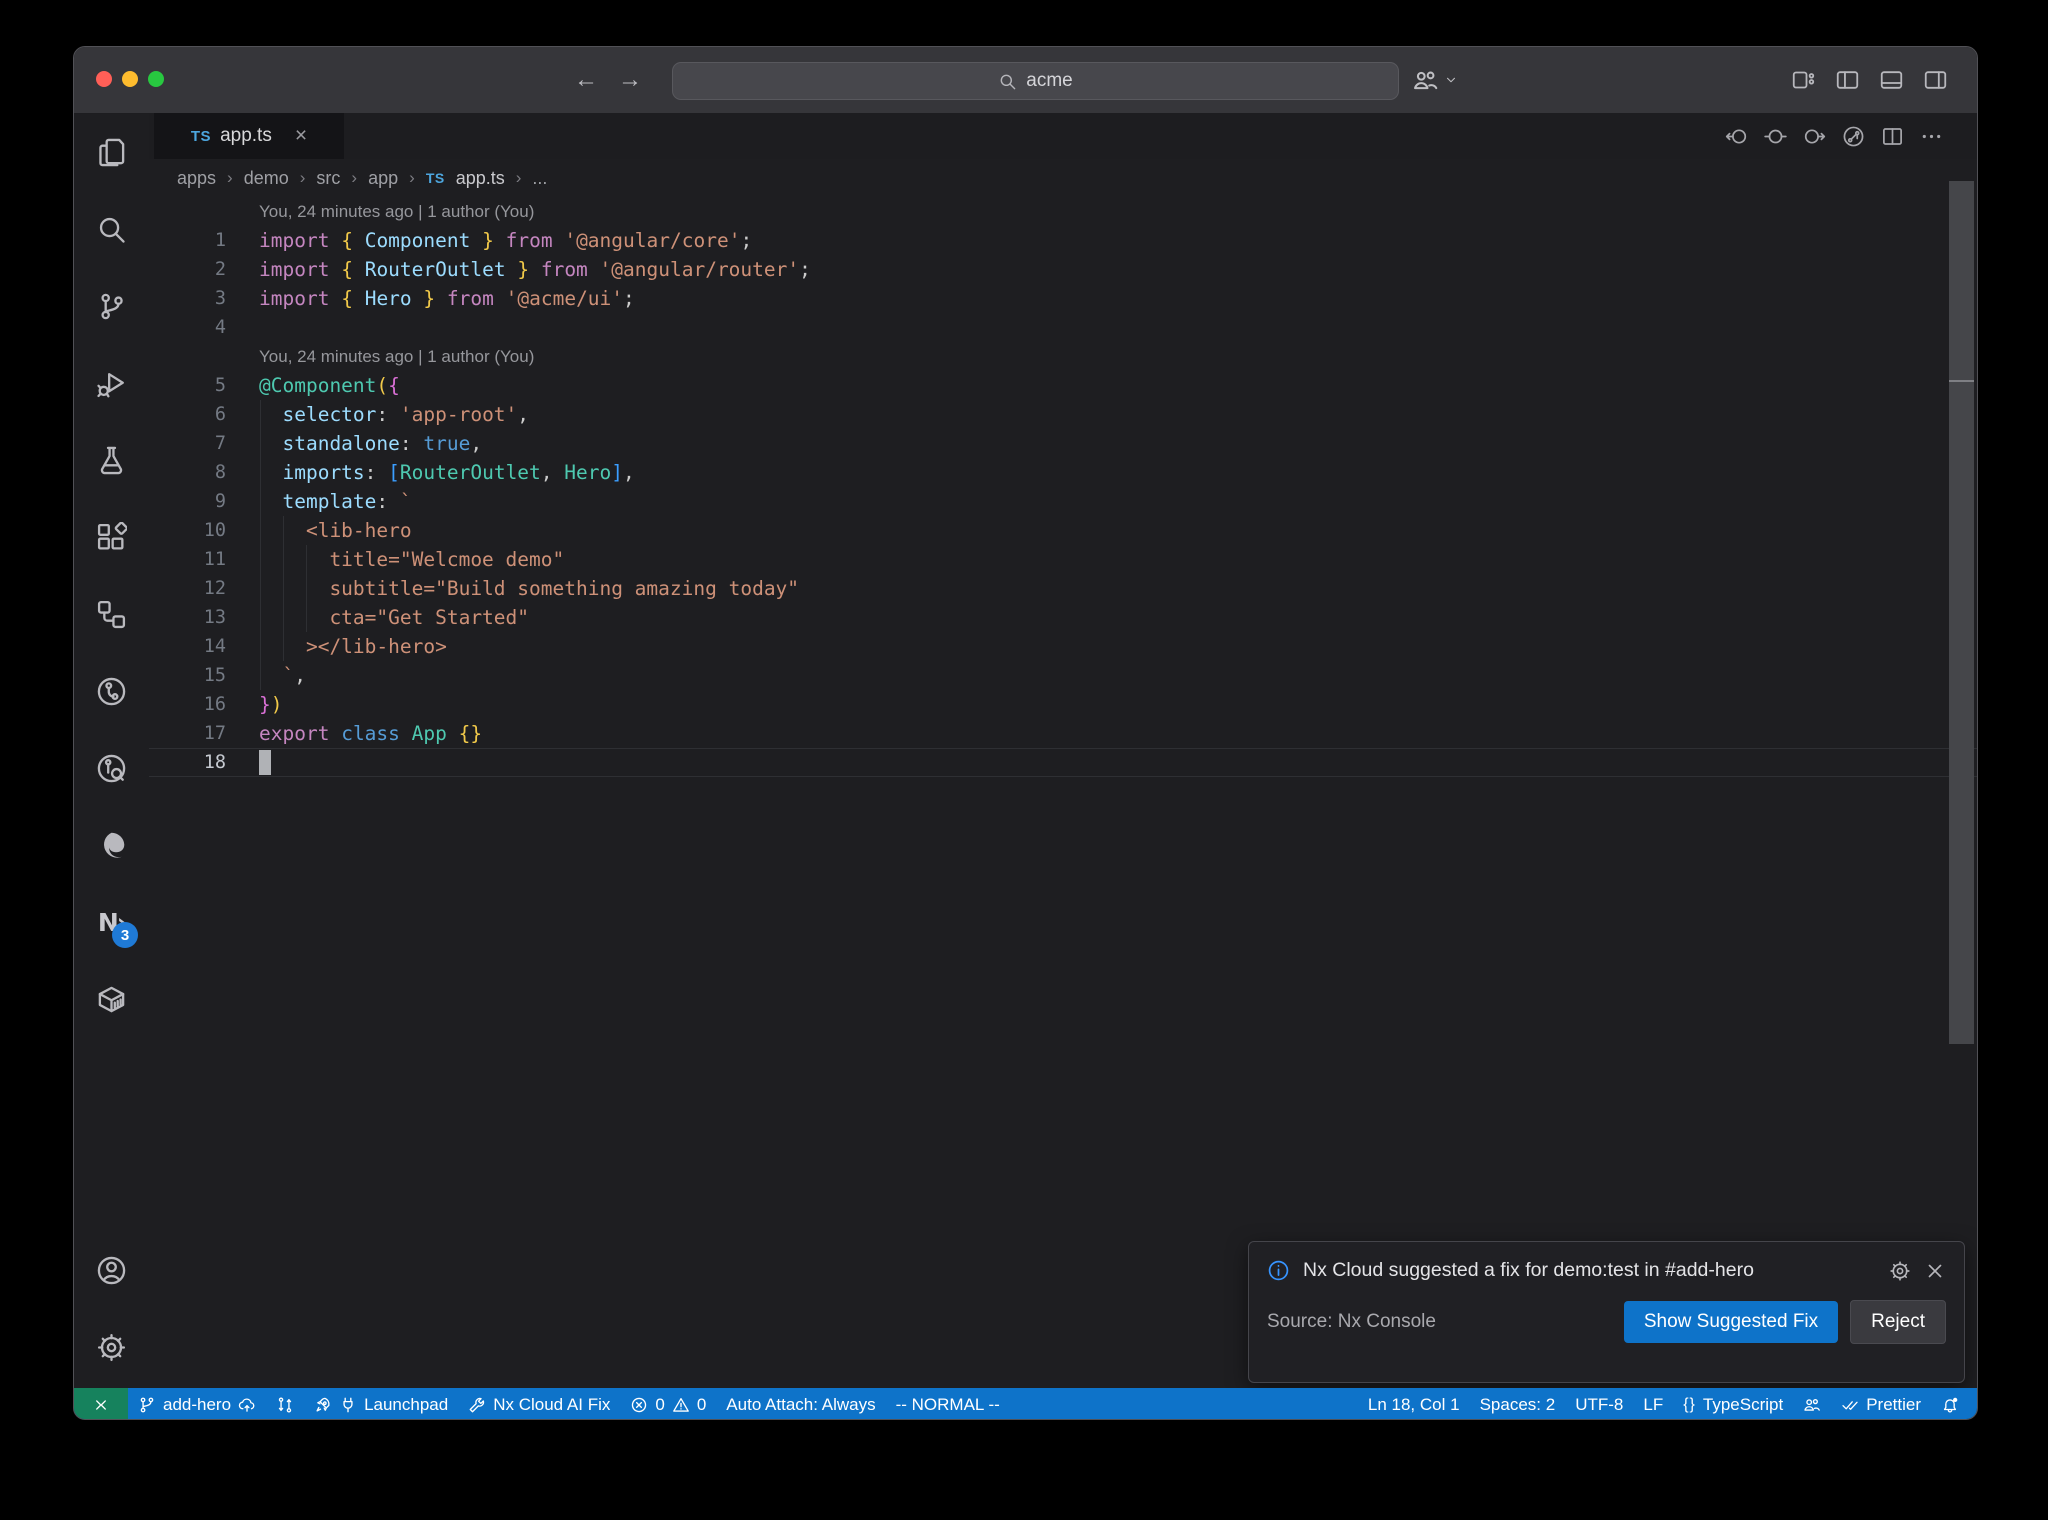  What do you see at coordinates (1847, 80) in the screenshot?
I see `layout-sidebar-left-icon` at bounding box center [1847, 80].